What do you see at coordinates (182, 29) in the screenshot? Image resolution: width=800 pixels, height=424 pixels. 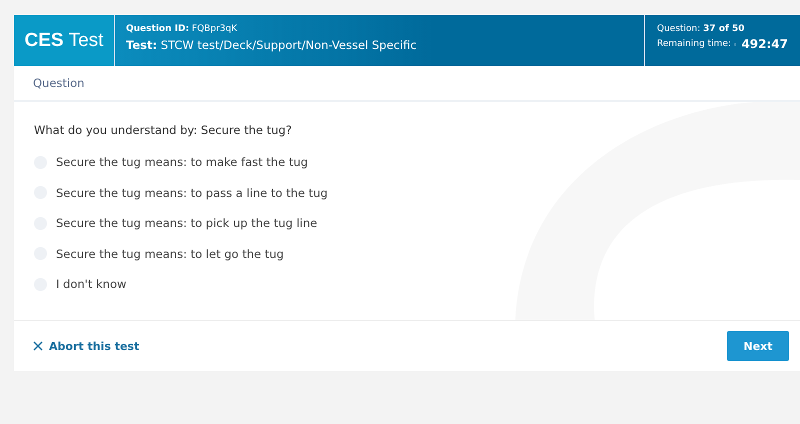 I see `question-id: Question ID: FQBpr3qK` at bounding box center [182, 29].